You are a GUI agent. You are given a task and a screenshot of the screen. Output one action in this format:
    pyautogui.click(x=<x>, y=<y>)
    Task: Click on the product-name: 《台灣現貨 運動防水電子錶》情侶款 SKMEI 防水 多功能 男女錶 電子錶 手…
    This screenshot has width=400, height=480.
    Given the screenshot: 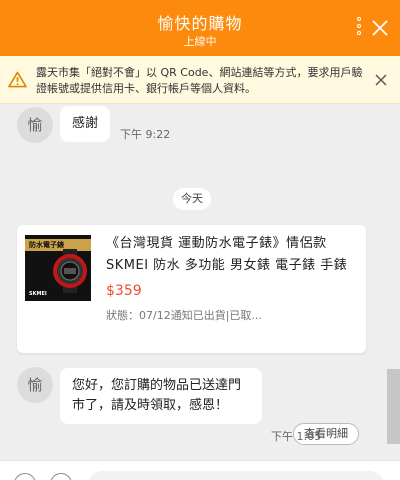 What is the action you would take?
    pyautogui.click(x=233, y=255)
    